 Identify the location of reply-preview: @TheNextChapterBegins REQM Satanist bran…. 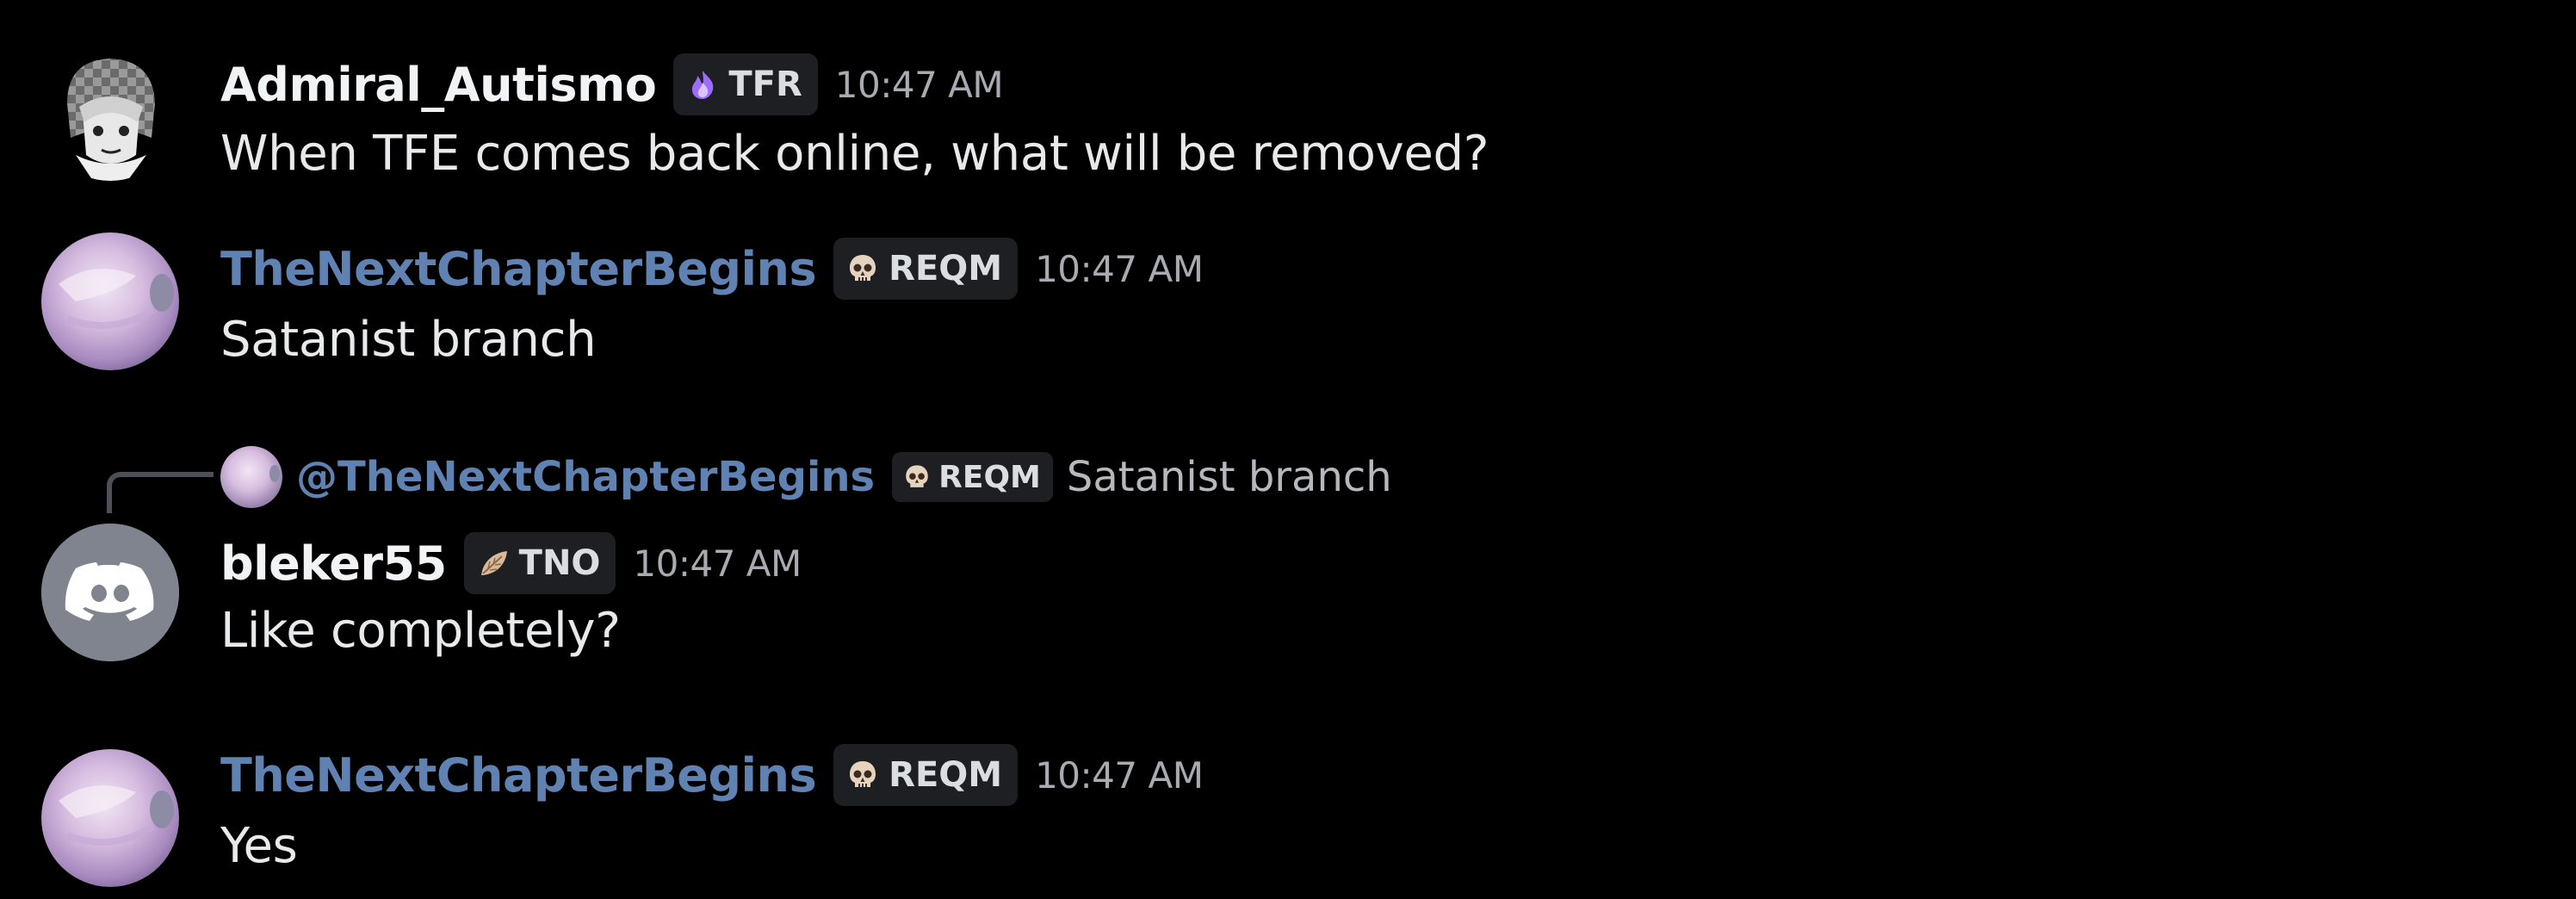
(806, 477).